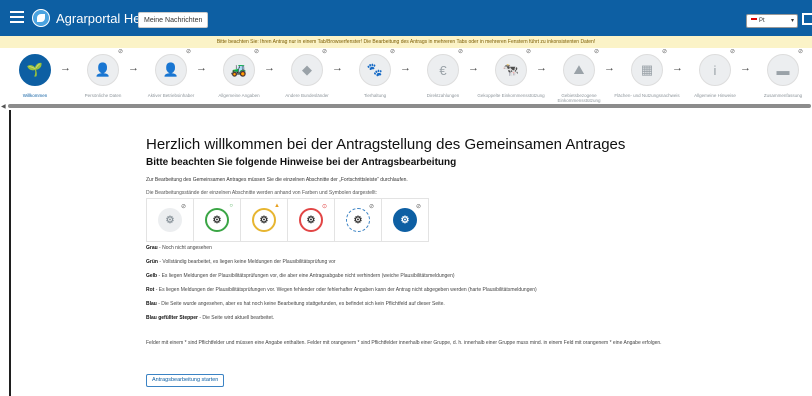 The width and height of the screenshot is (812, 396). Describe the element at coordinates (375, 70) in the screenshot. I see `paw-icon: 🐾` at that location.